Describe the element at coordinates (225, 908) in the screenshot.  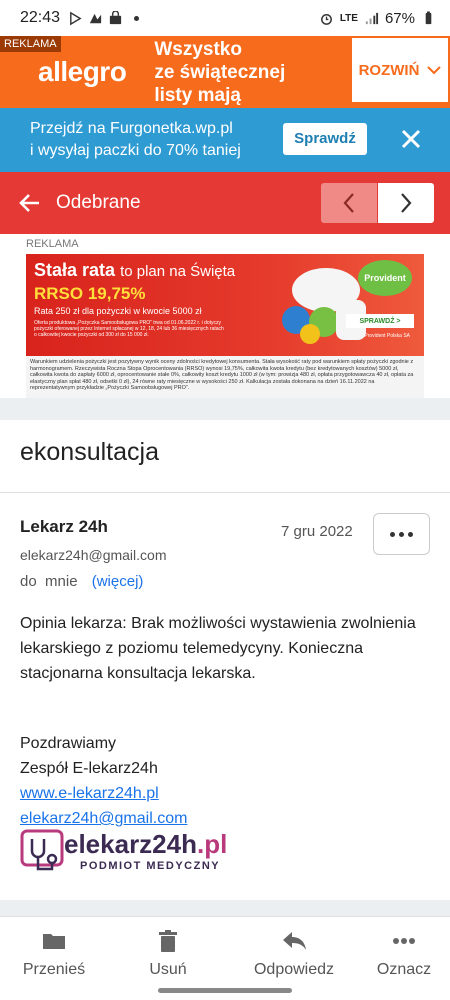
I see `bottom-divider` at that location.